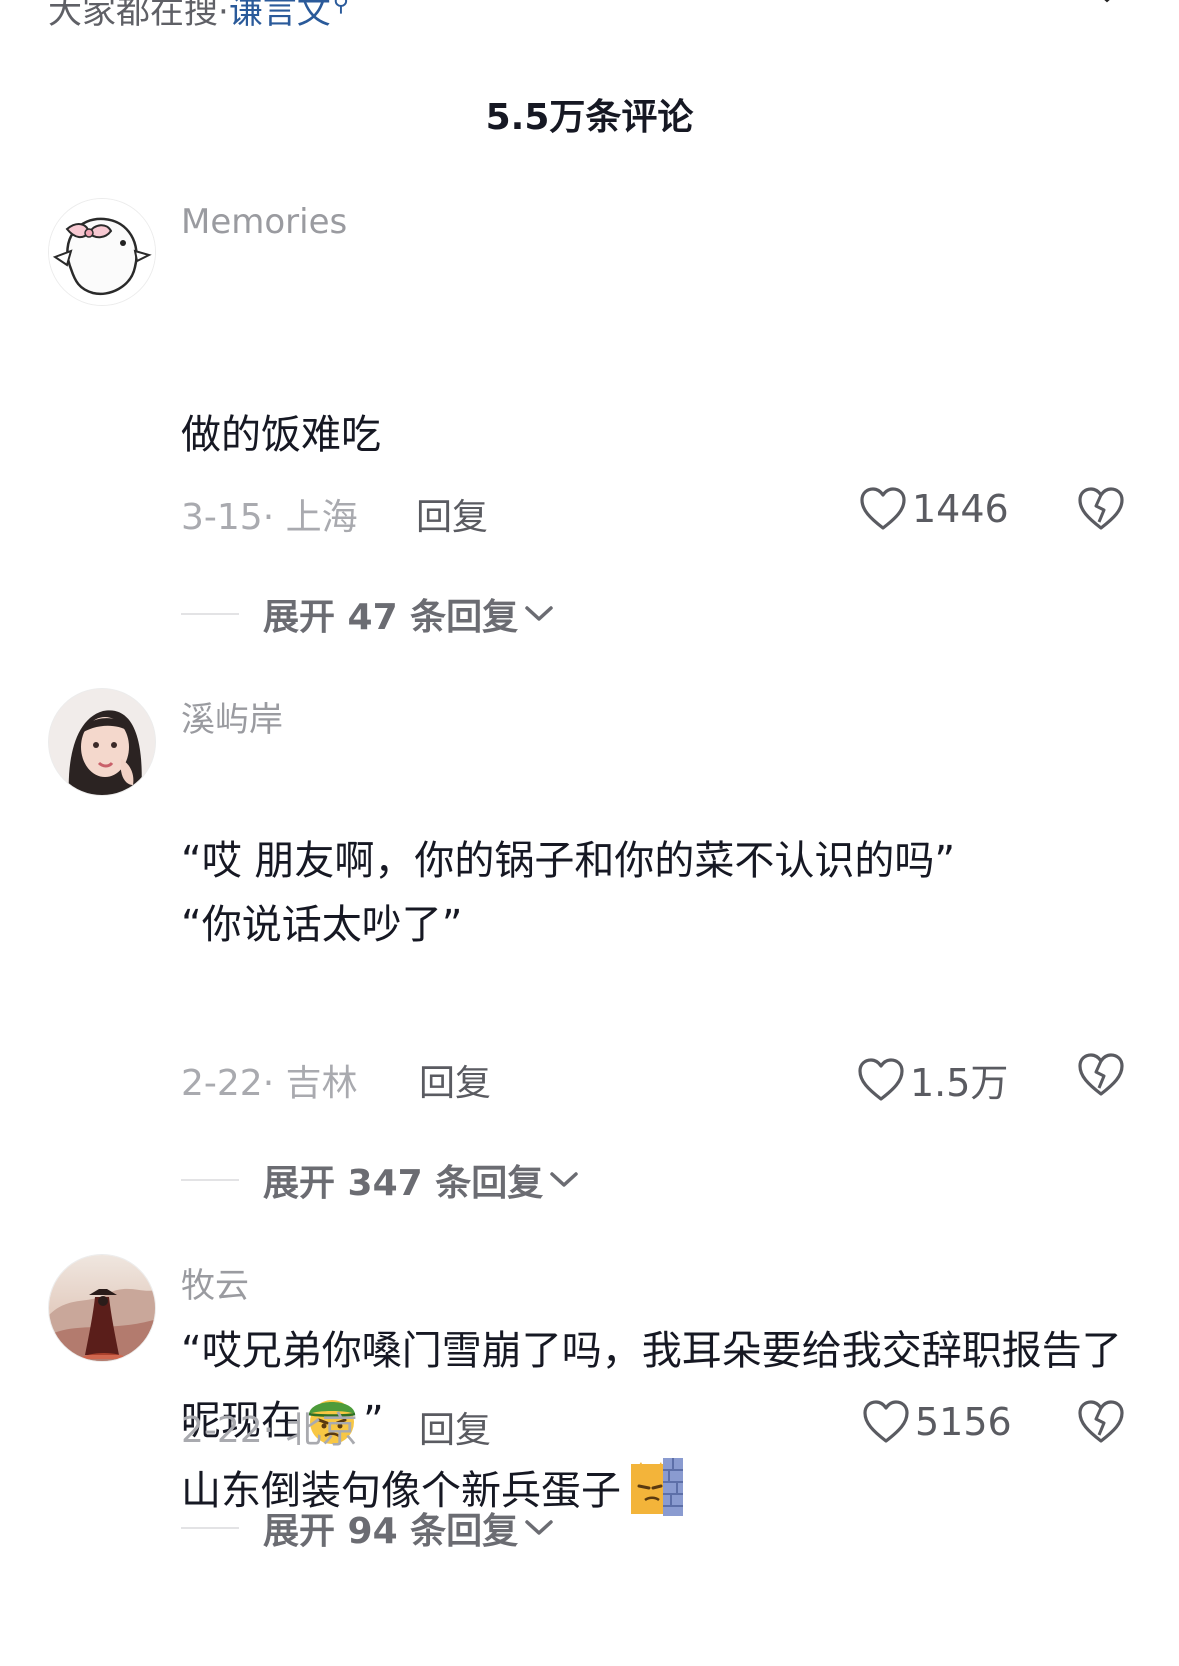 Image resolution: width=1179 pixels, height=1666 pixels. What do you see at coordinates (963, 1422) in the screenshot?
I see `like-count: 5156` at bounding box center [963, 1422].